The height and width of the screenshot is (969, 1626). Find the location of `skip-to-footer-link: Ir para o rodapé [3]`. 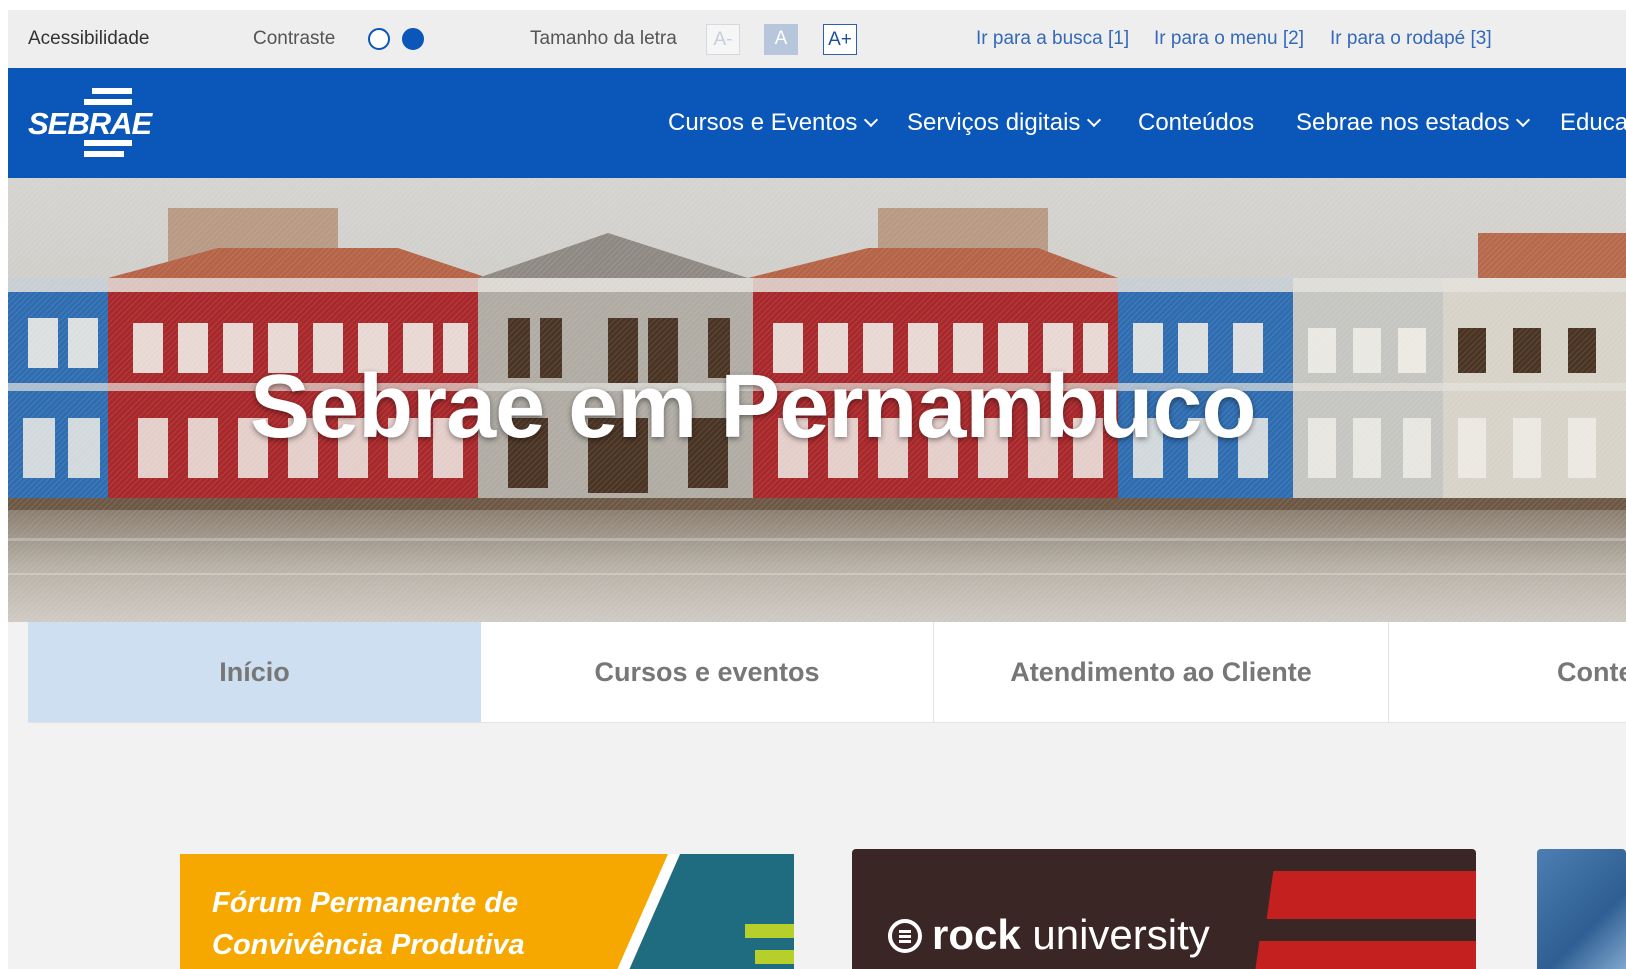

skip-to-footer-link: Ir para o rodapé [3] is located at coordinates (1411, 39).